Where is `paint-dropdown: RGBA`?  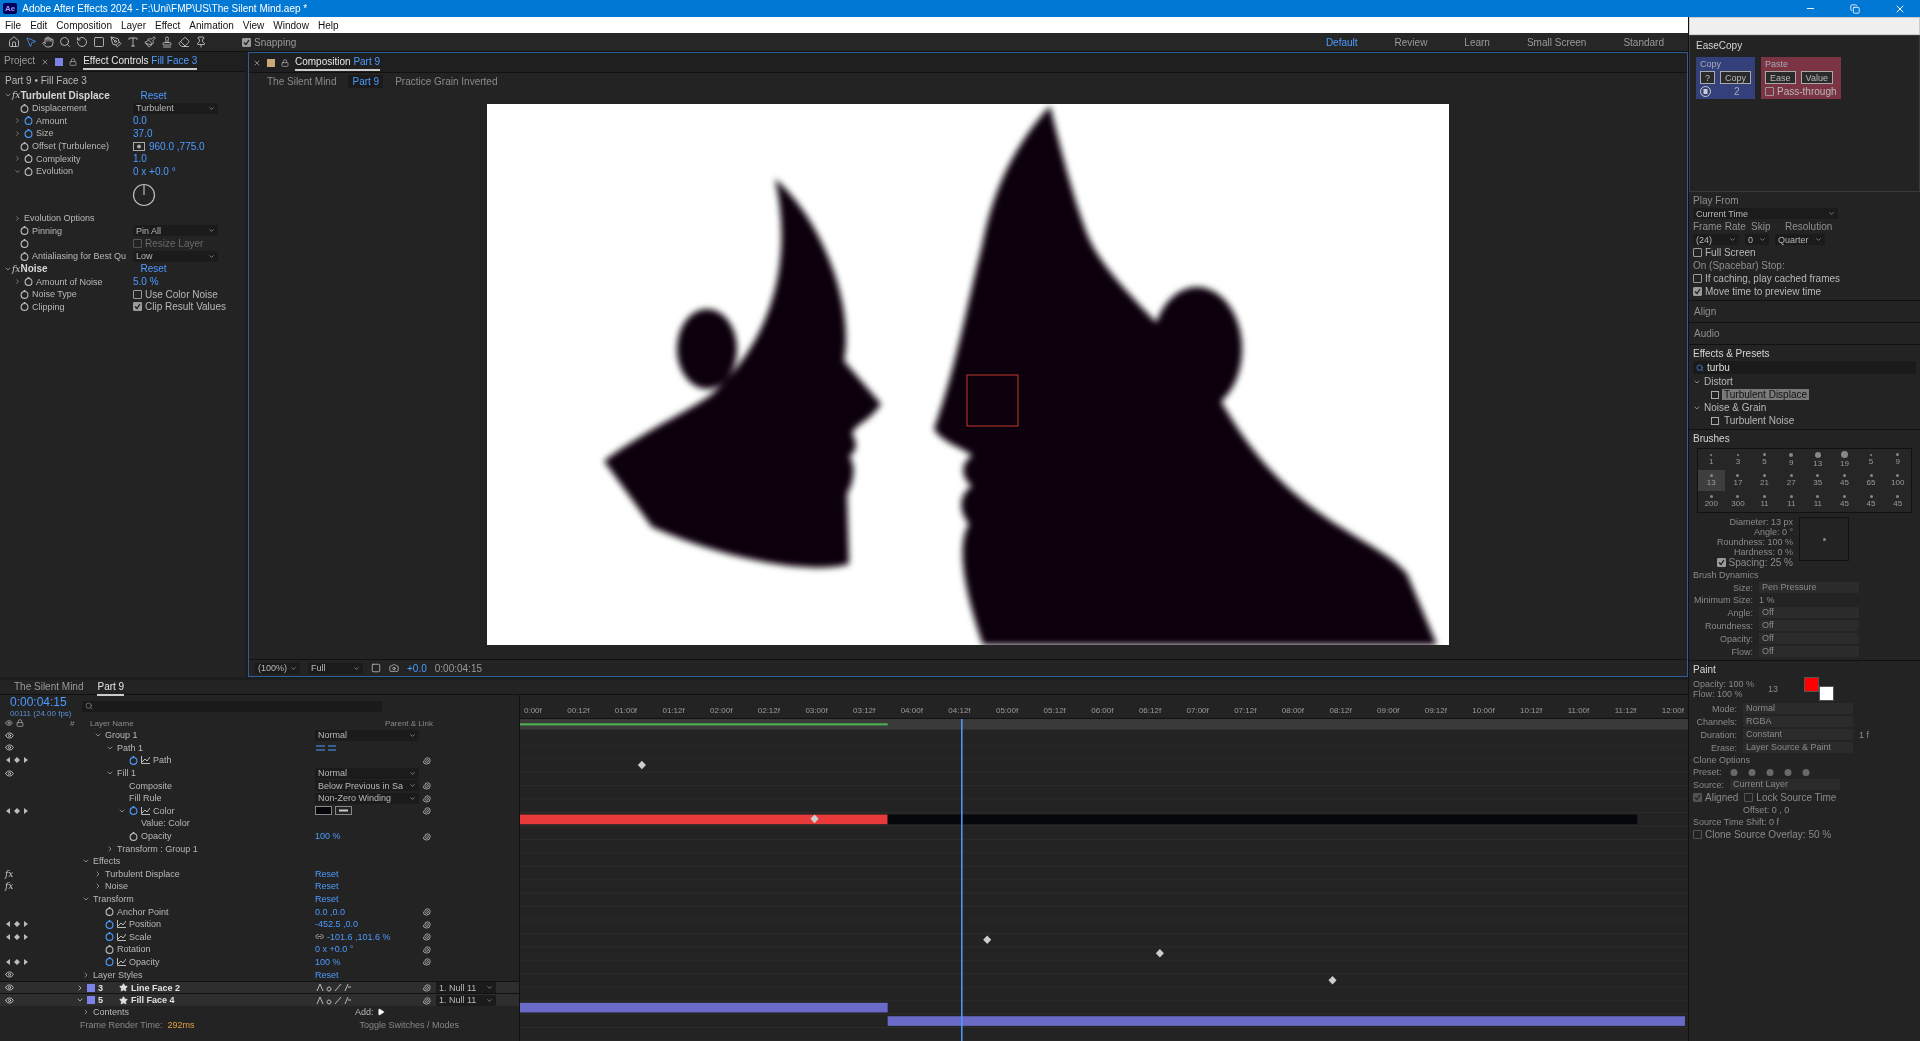
paint-dropdown: RGBA is located at coordinates (1798, 721).